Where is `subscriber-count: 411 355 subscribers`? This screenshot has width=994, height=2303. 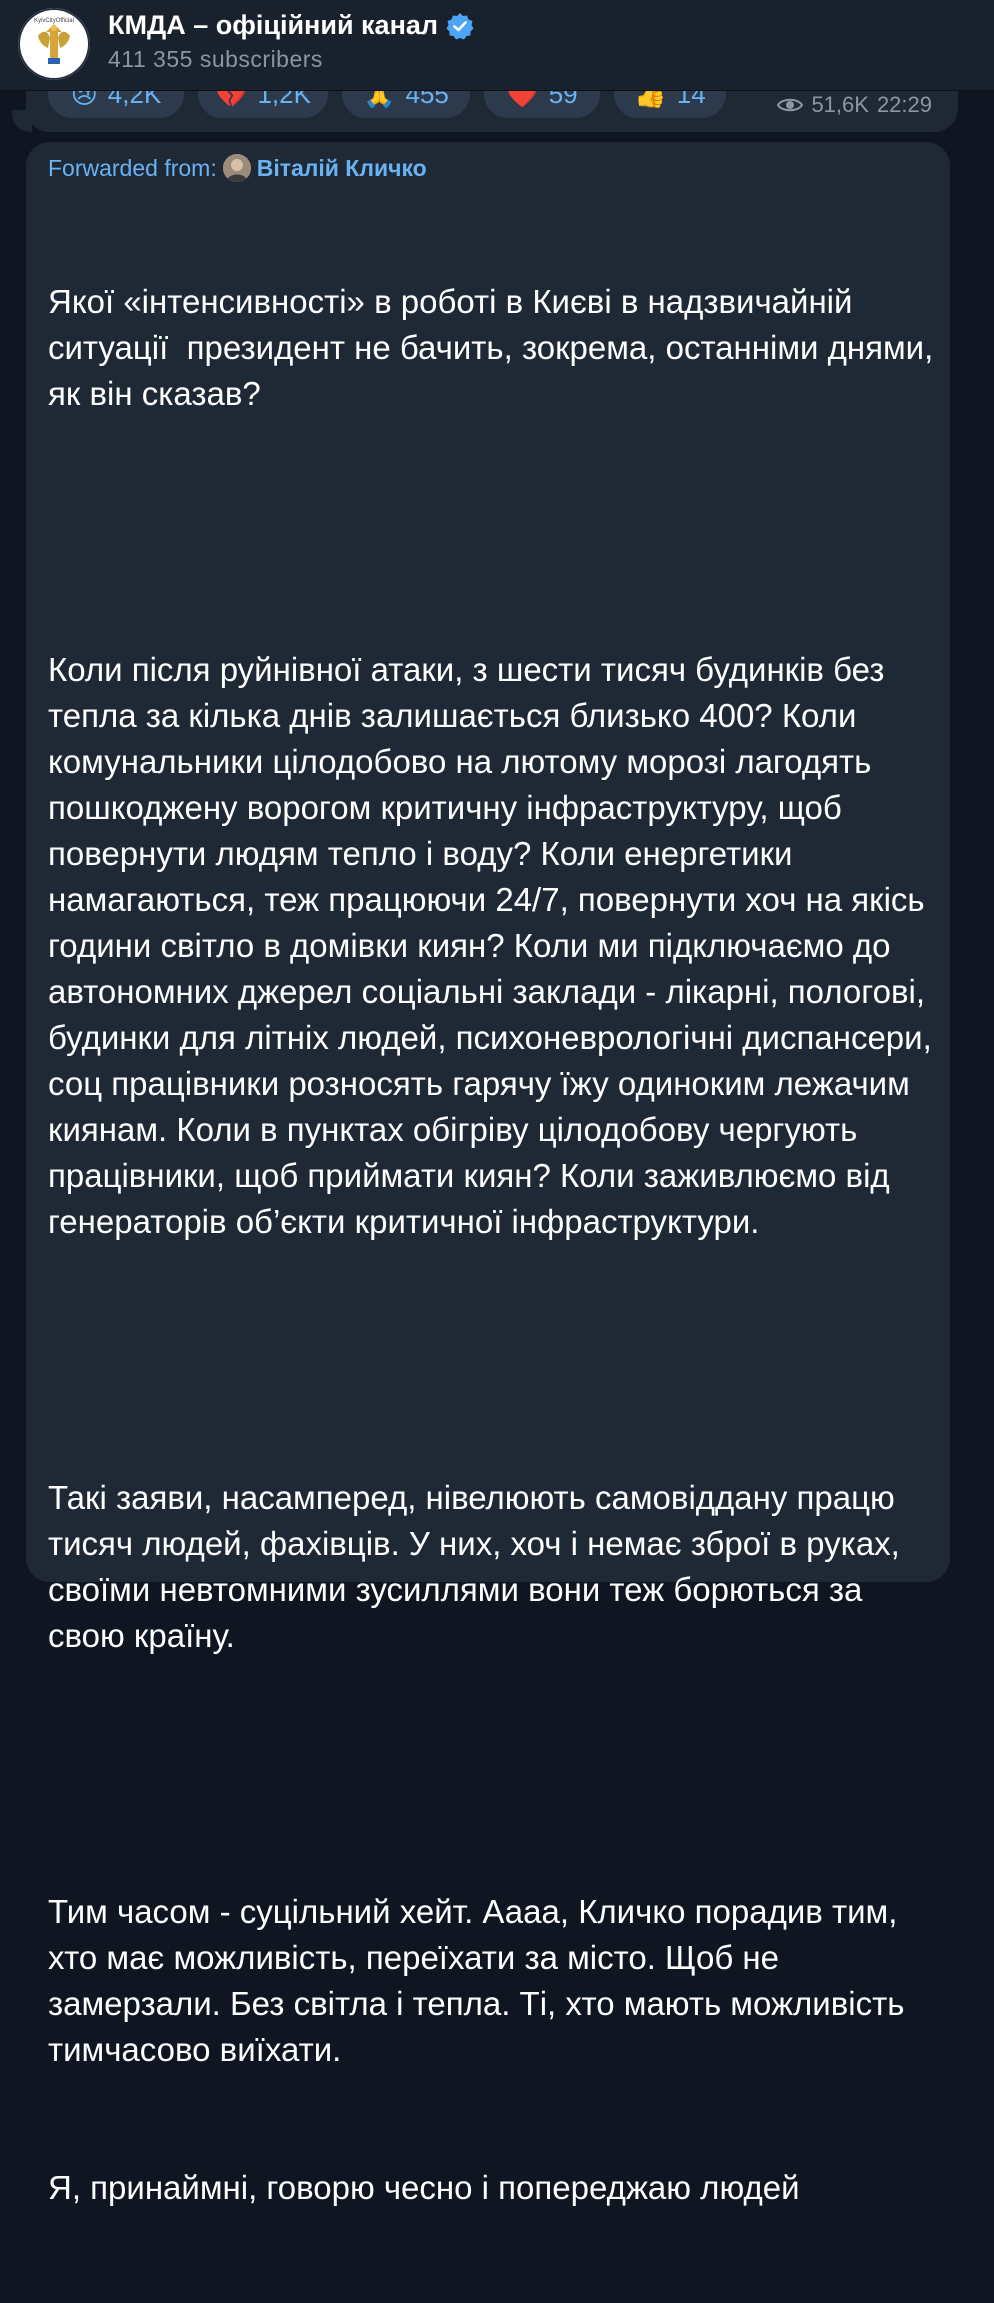 subscriber-count: 411 355 subscribers is located at coordinates (215, 59).